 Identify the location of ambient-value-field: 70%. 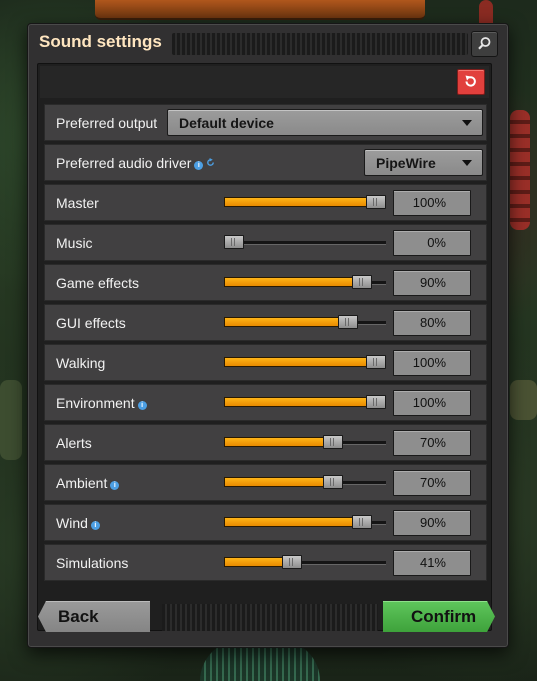
(432, 483).